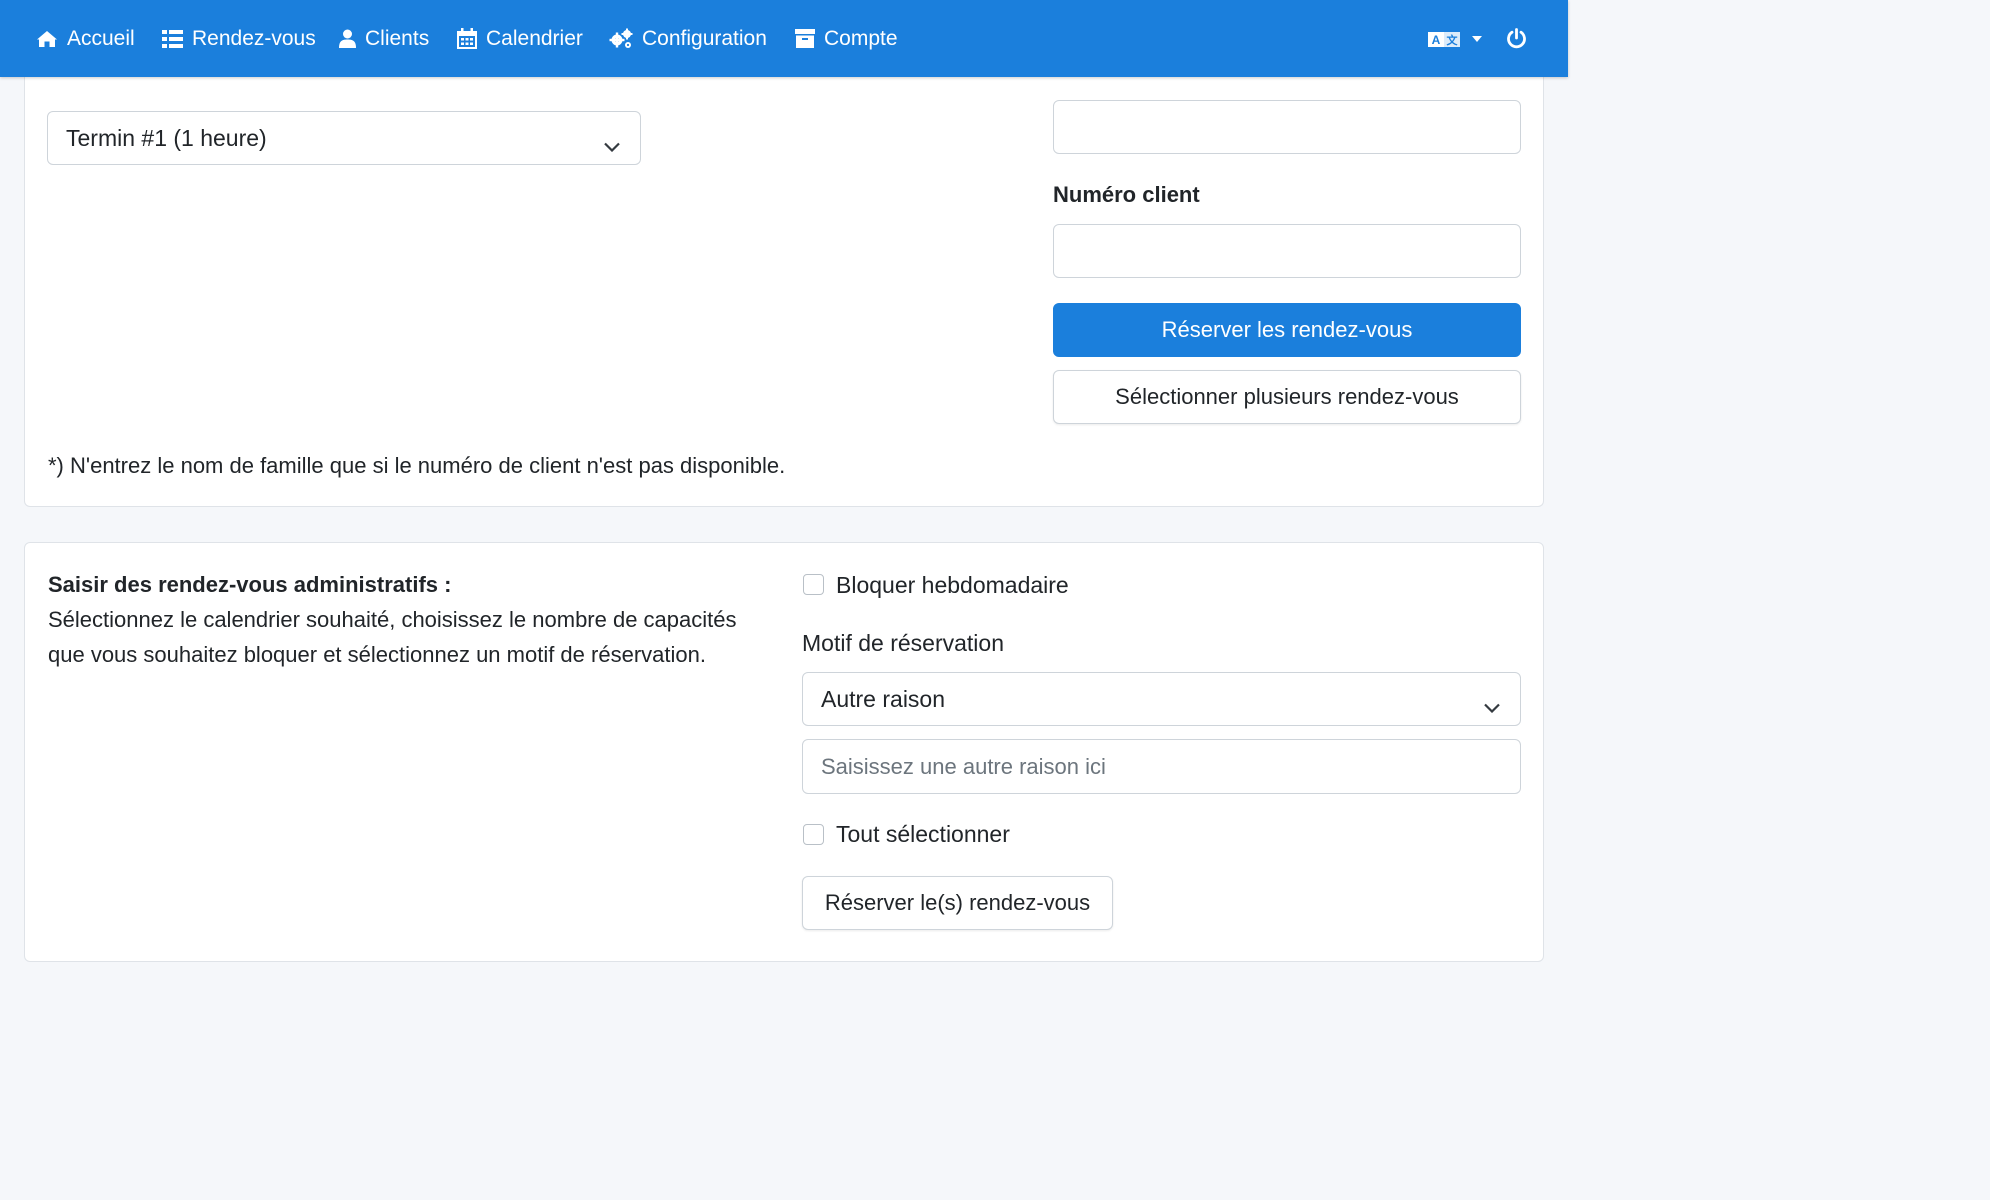 The width and height of the screenshot is (1990, 1200). I want to click on last-name-input, so click(1287, 127).